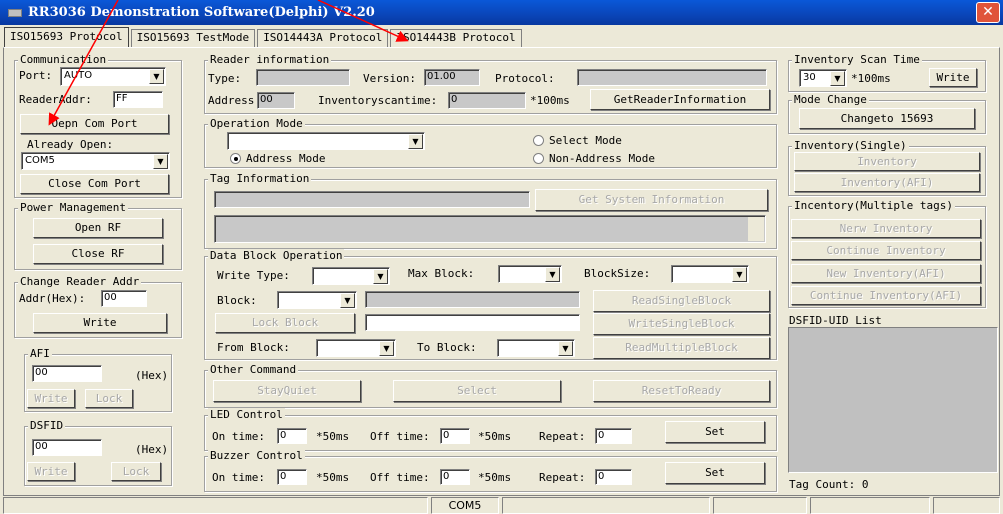 The width and height of the screenshot is (1003, 514). I want to click on port-select: AUTO ▼, so click(113, 76).